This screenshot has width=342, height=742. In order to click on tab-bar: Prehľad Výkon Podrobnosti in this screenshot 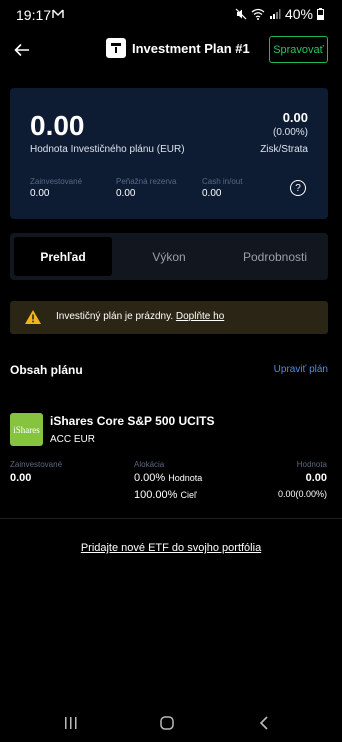, I will do `click(169, 256)`.